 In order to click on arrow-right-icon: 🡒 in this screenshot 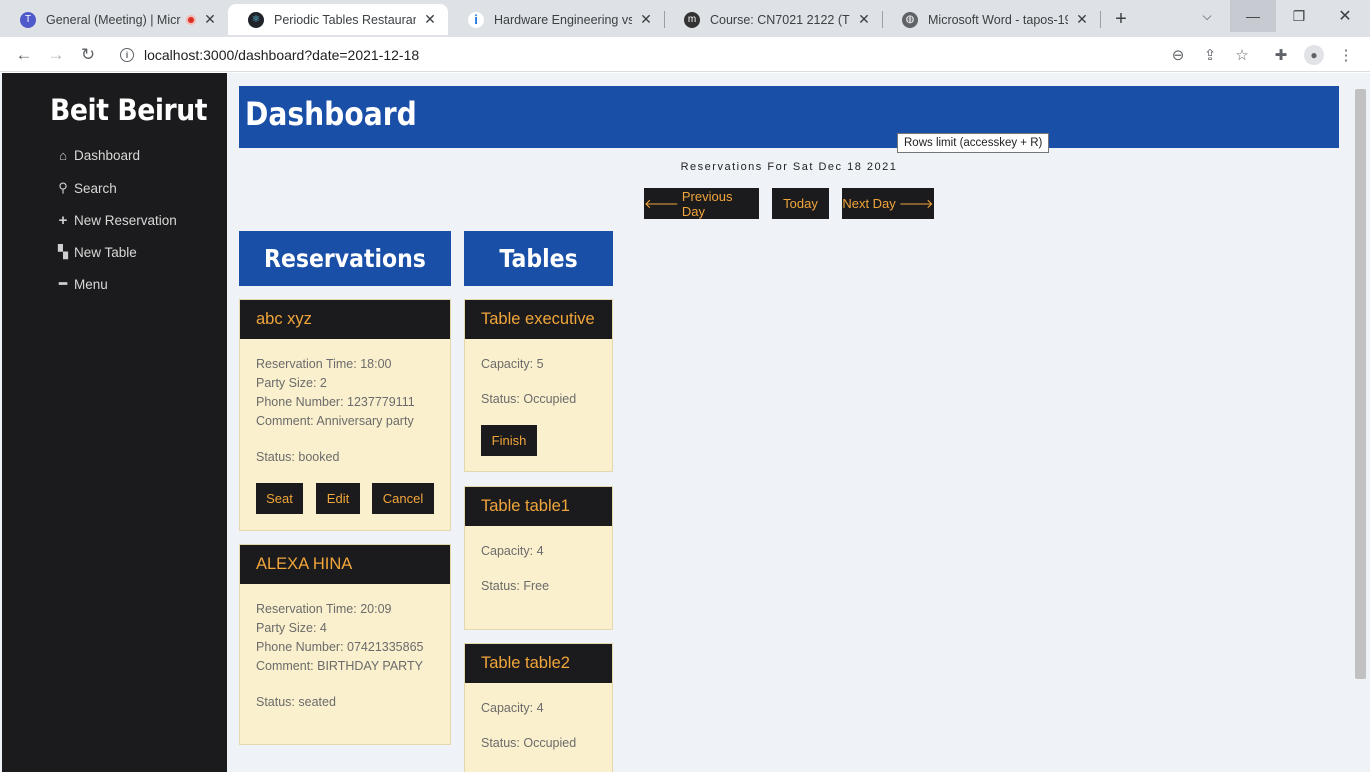, I will do `click(916, 203)`.